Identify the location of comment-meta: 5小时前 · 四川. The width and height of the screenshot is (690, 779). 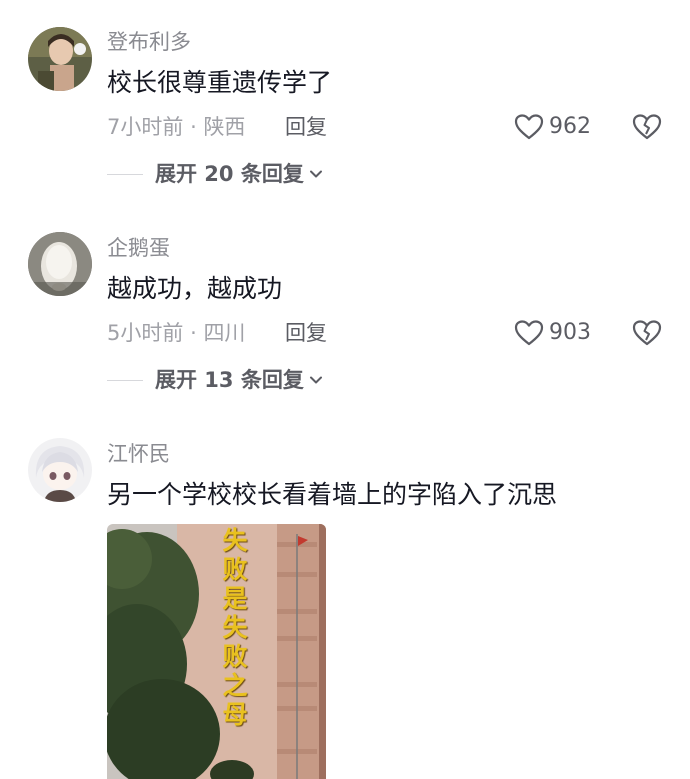
(176, 333).